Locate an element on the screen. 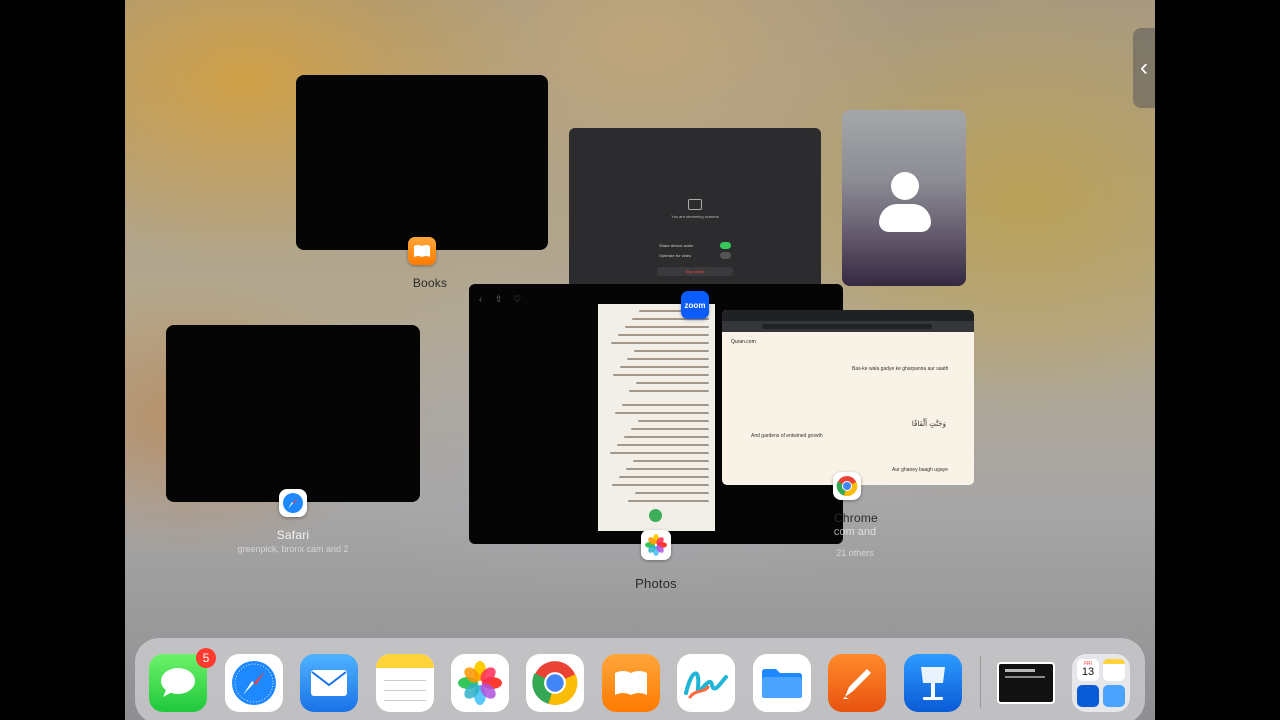 The height and width of the screenshot is (720, 1280). share-screen-icon is located at coordinates (695, 204).